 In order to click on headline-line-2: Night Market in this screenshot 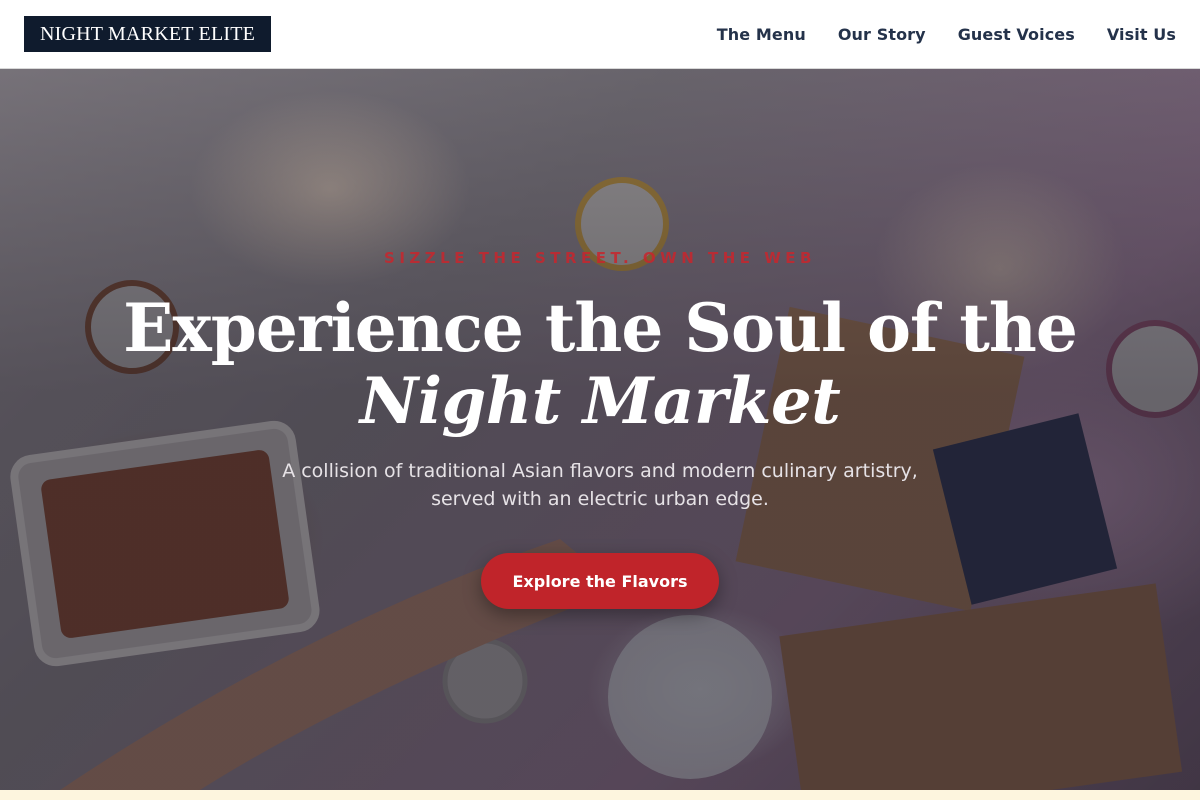, I will do `click(600, 401)`.